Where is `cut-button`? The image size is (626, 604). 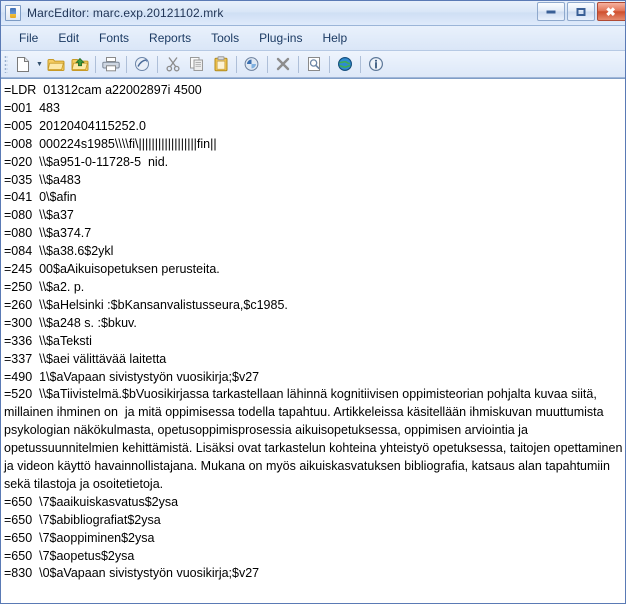
cut-button is located at coordinates (173, 64).